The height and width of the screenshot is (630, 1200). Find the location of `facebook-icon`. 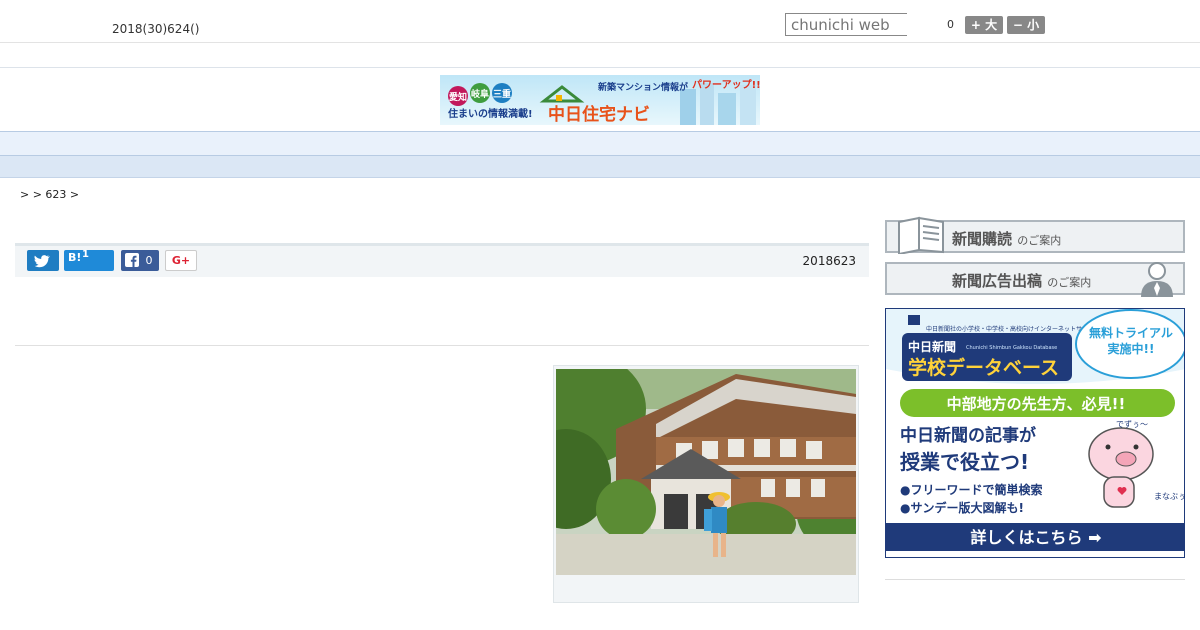

facebook-icon is located at coordinates (132, 260).